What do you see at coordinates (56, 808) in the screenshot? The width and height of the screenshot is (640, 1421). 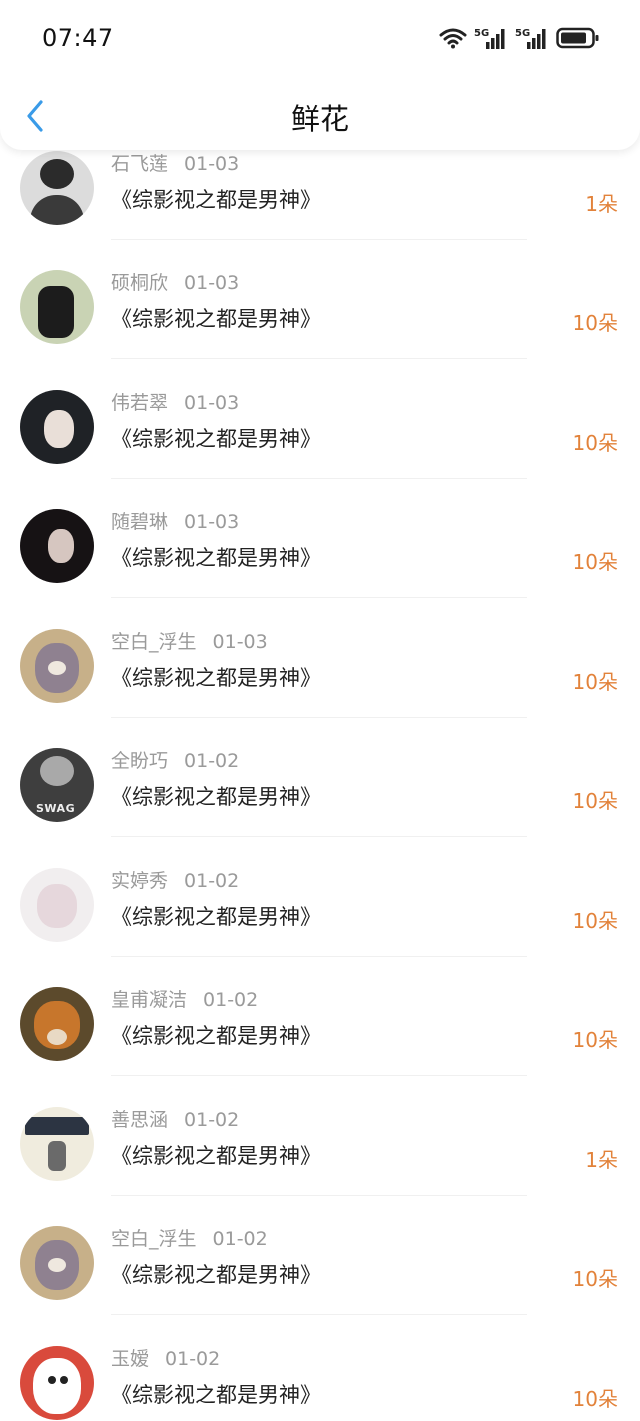 I see `avatar-caption: SWAG` at bounding box center [56, 808].